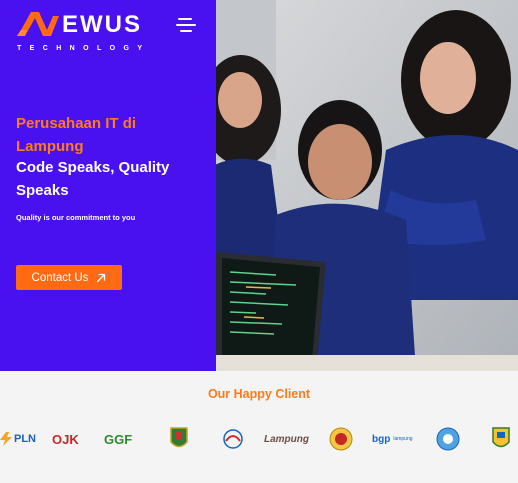  I want to click on client-logo-ggf: GGF, so click(118, 439).